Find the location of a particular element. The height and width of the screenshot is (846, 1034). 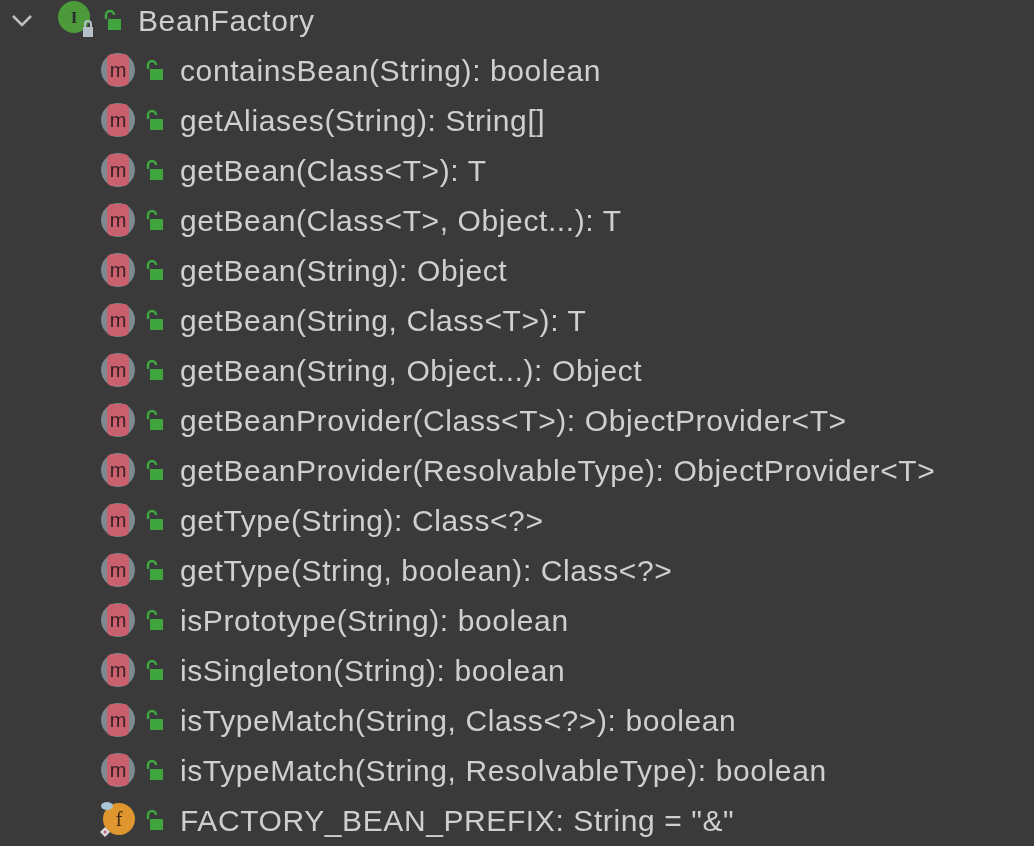

field-signature: FACTORY_BEAN_PREFIX: String = "&" is located at coordinates (457, 820).